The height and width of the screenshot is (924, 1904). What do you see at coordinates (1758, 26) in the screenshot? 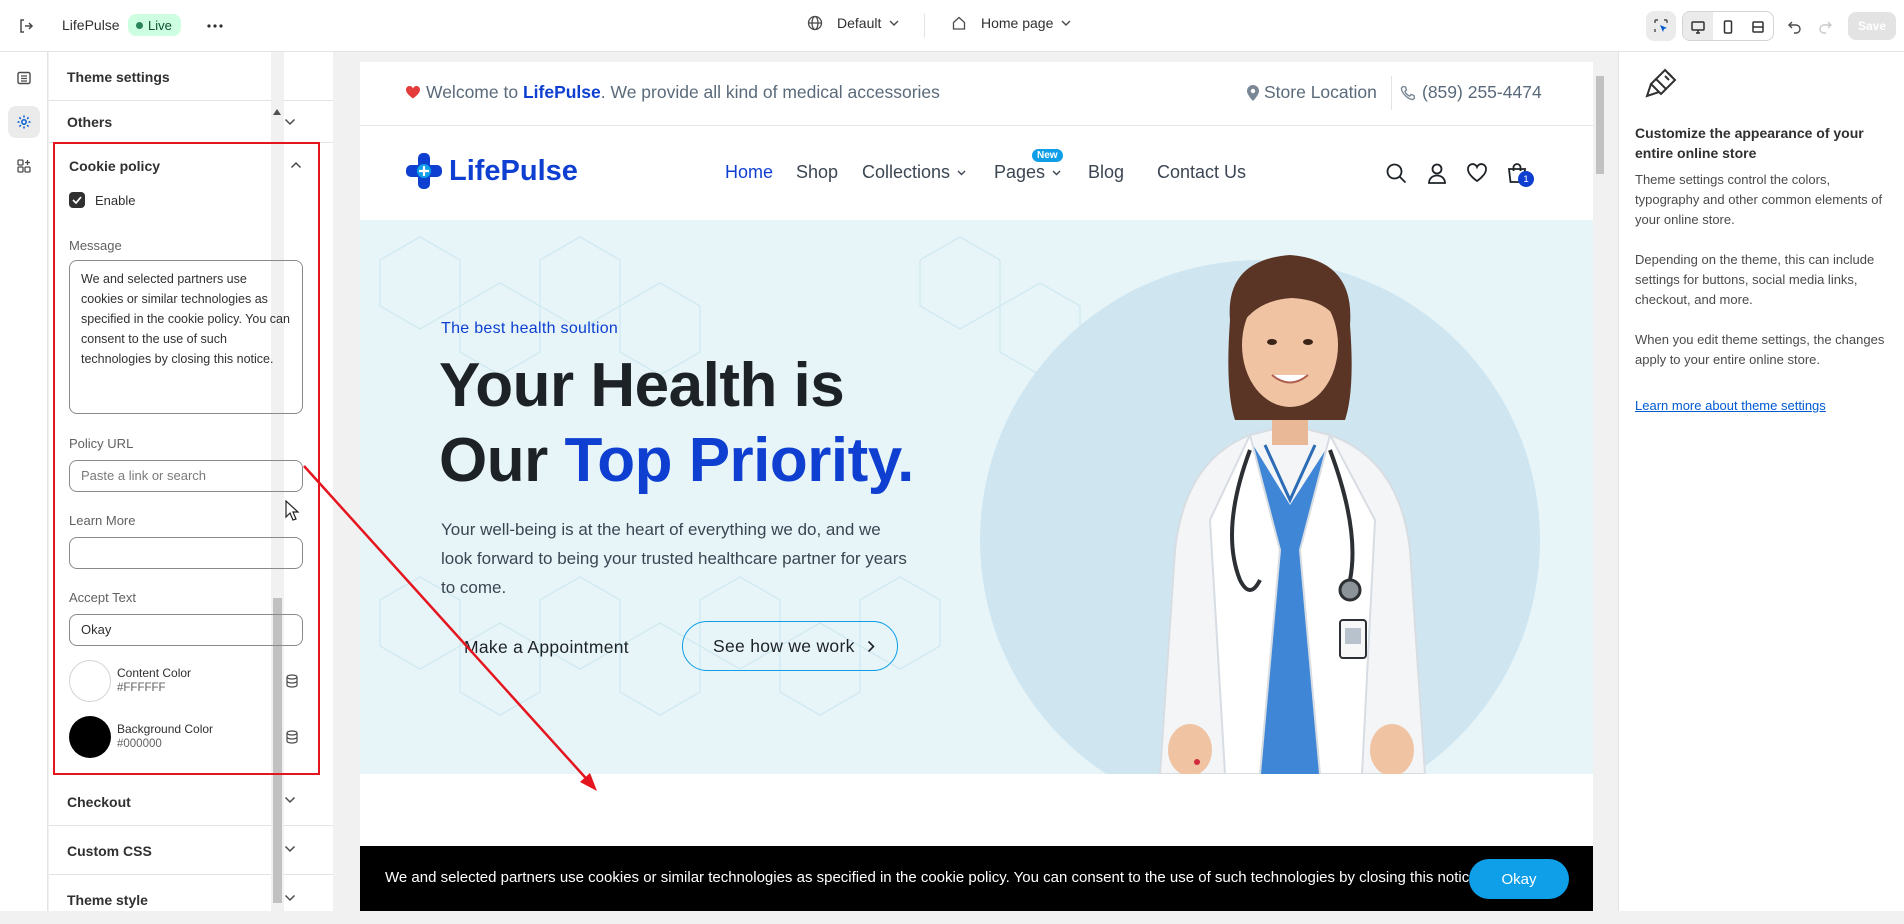
I see `fullscreen-icon` at bounding box center [1758, 26].